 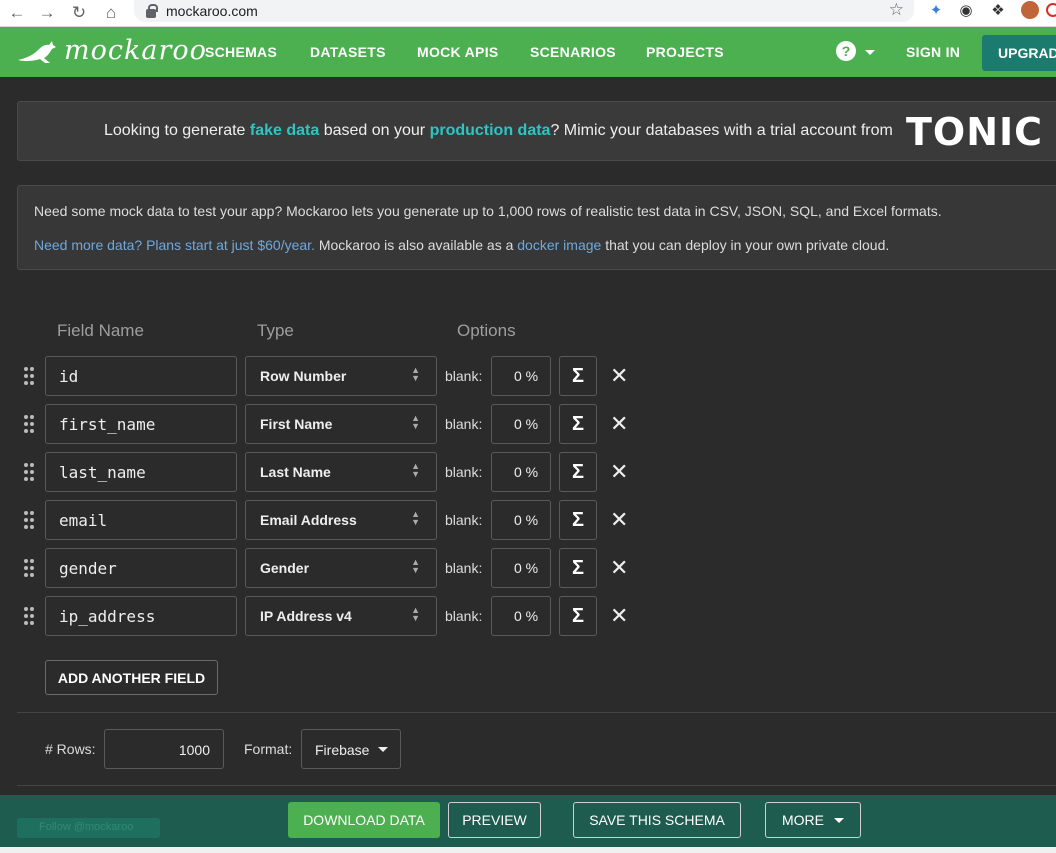 I want to click on field-type-select: IP Address v4 ▲ ▼, so click(x=341, y=616).